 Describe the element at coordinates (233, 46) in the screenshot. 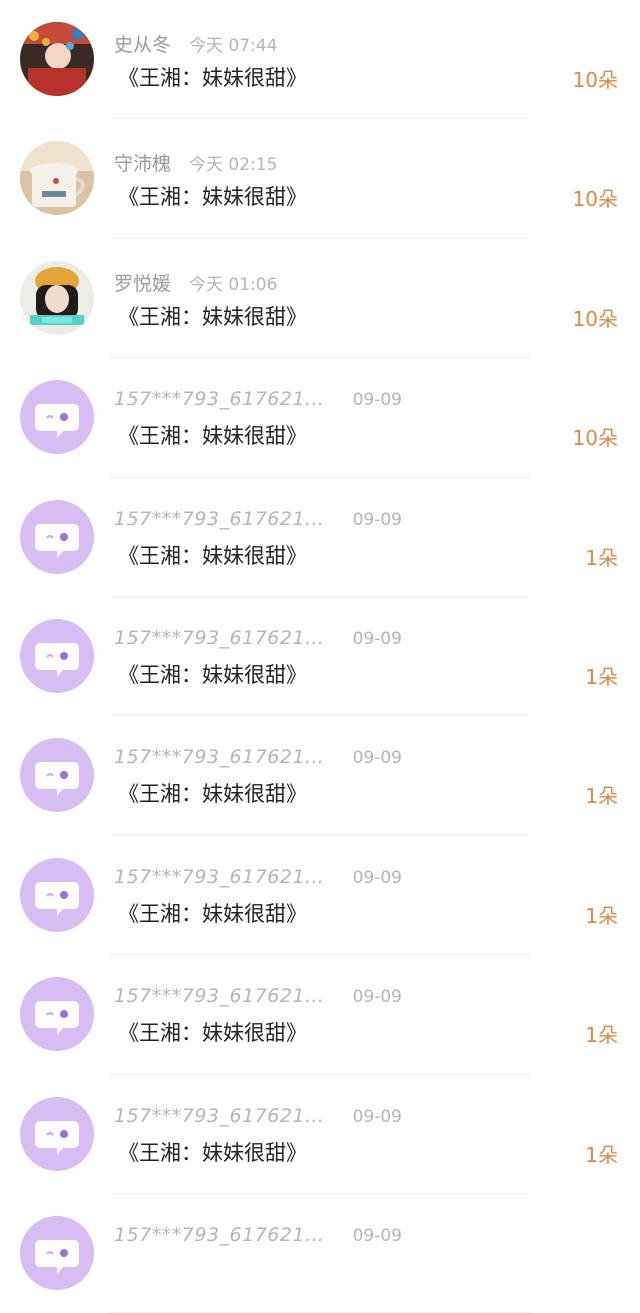

I see `timestamp: 今天 07:44` at that location.